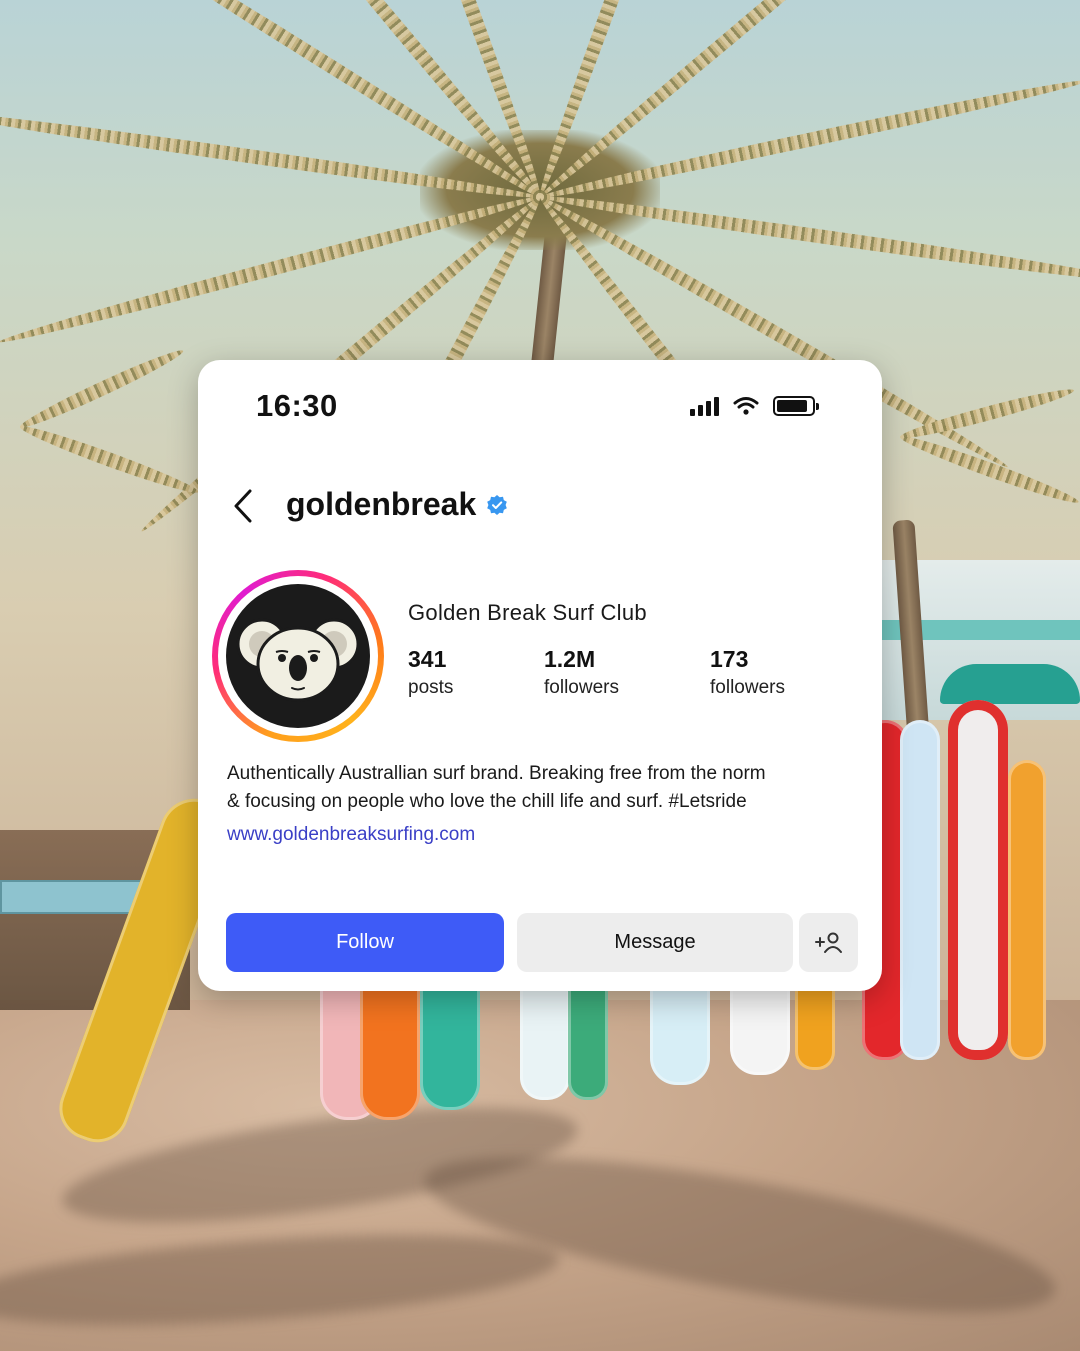 The height and width of the screenshot is (1351, 1080). Describe the element at coordinates (497, 504) in the screenshot. I see `verified-badge-icon` at that location.